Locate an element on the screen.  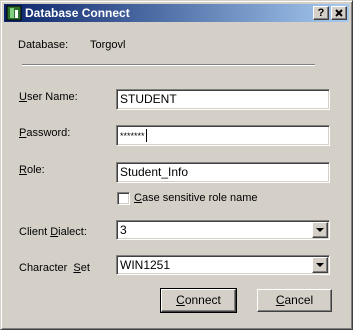
help-button: ? is located at coordinates (321, 13).